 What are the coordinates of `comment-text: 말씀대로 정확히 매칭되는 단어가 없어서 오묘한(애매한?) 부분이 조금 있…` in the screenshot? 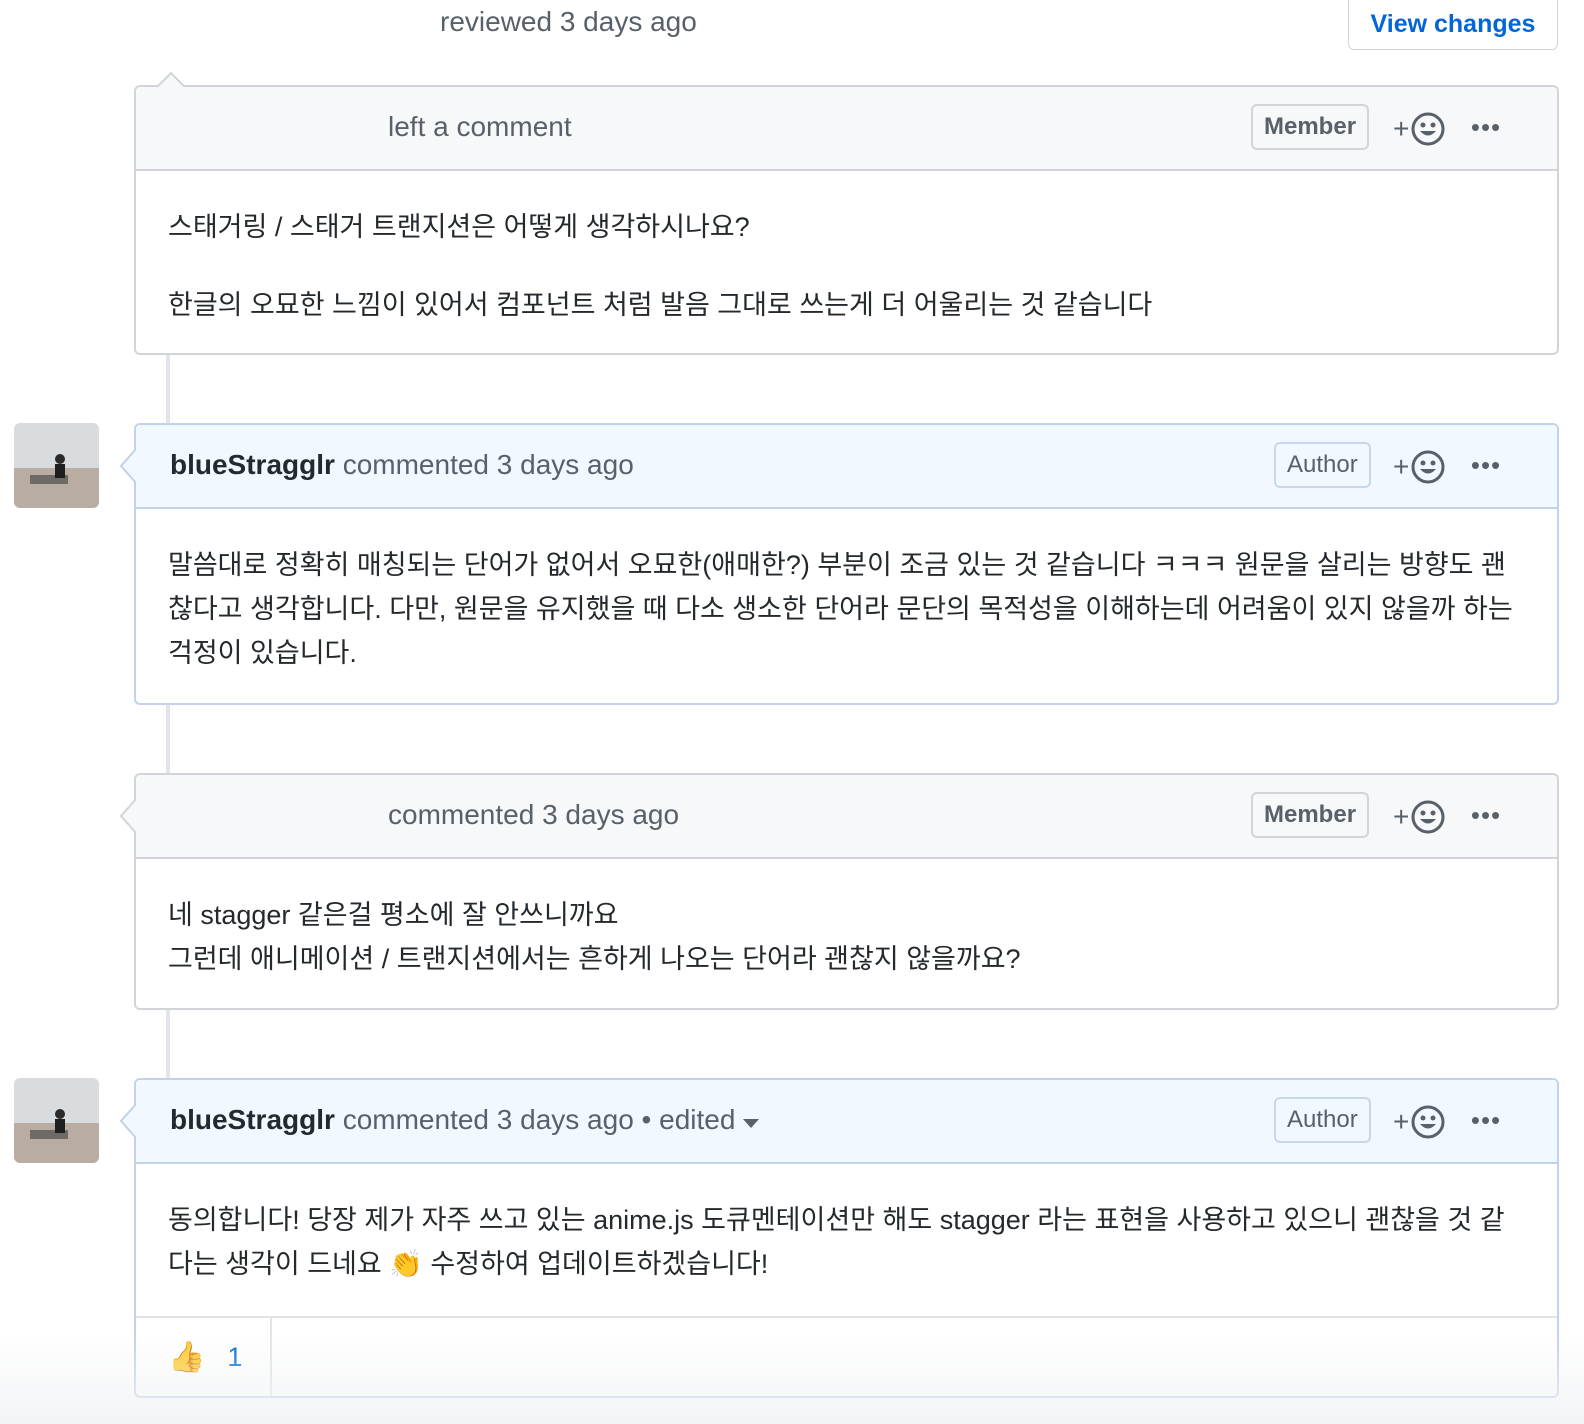 It's located at (840, 609).